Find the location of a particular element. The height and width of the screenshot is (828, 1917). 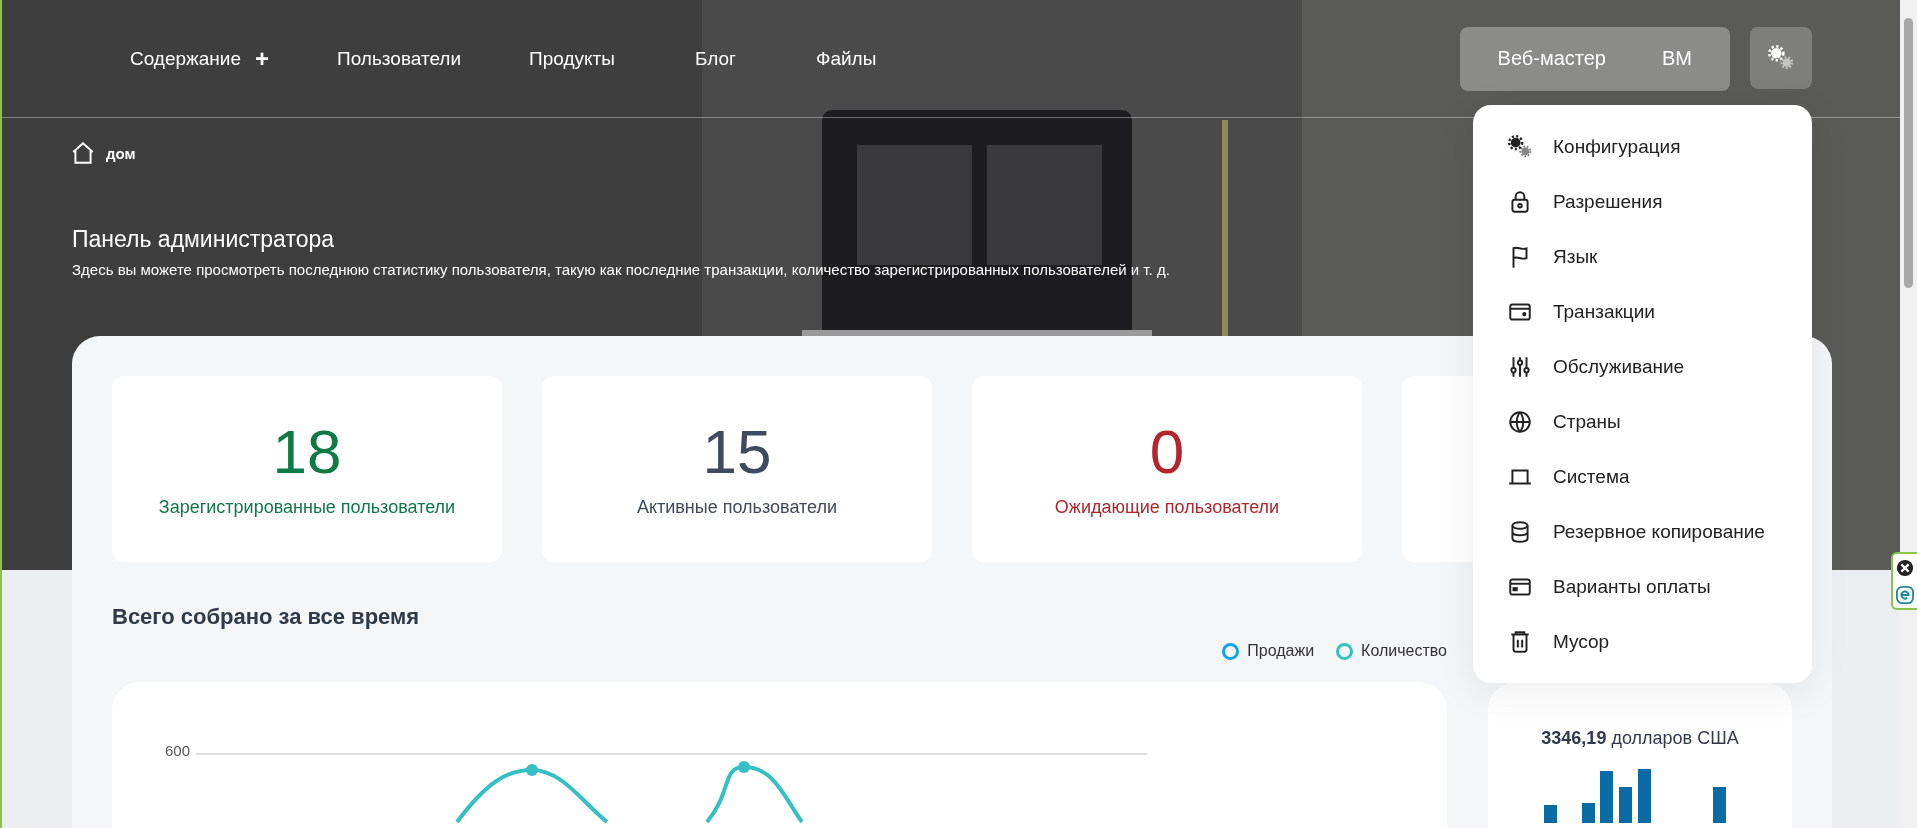

section-title: Всего собрано за все время is located at coordinates (266, 617).